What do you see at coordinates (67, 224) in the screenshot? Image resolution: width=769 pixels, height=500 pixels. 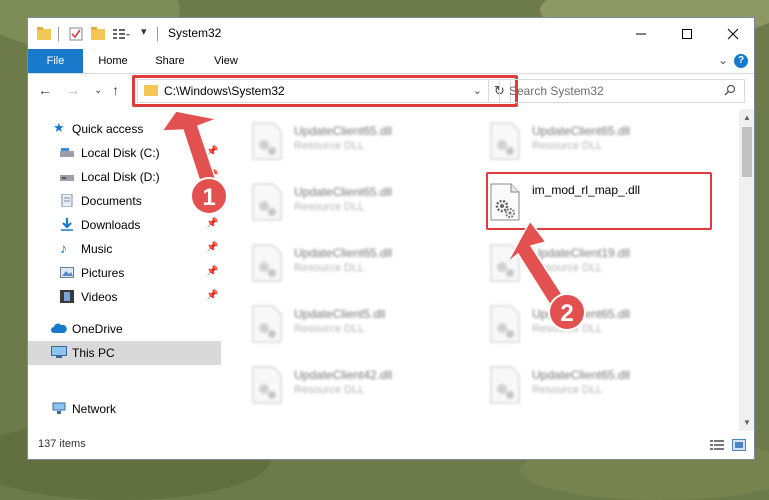 I see `download-icon` at bounding box center [67, 224].